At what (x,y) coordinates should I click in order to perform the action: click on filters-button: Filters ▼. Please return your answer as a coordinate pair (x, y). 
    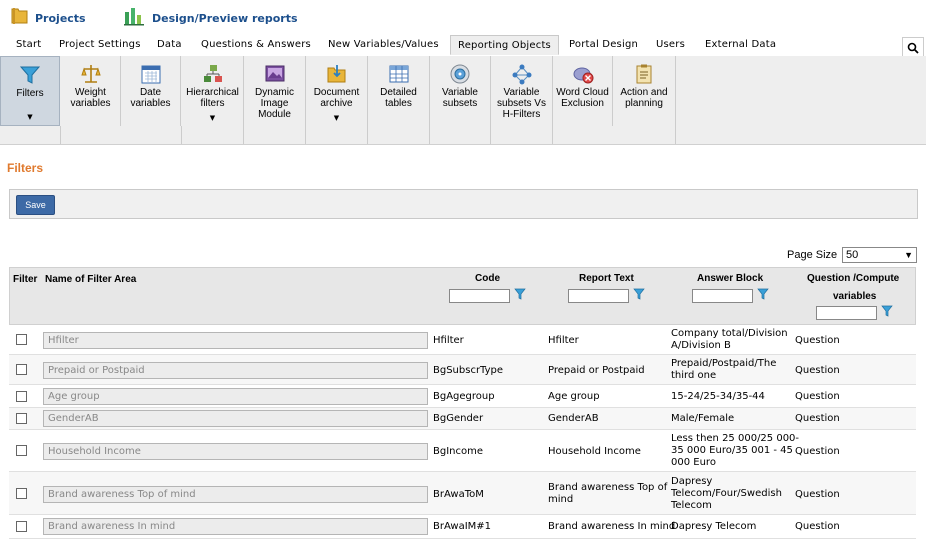
    Looking at the image, I should click on (30, 91).